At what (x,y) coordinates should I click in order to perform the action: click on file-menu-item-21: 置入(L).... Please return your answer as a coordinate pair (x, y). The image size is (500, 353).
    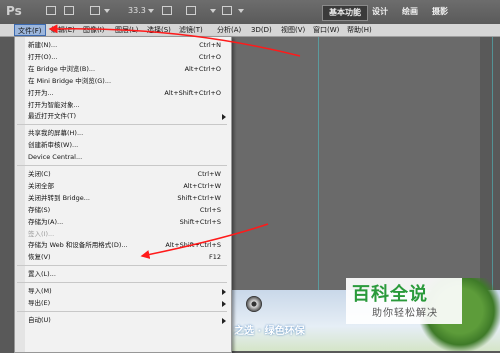
    Looking at the image, I should click on (123, 274).